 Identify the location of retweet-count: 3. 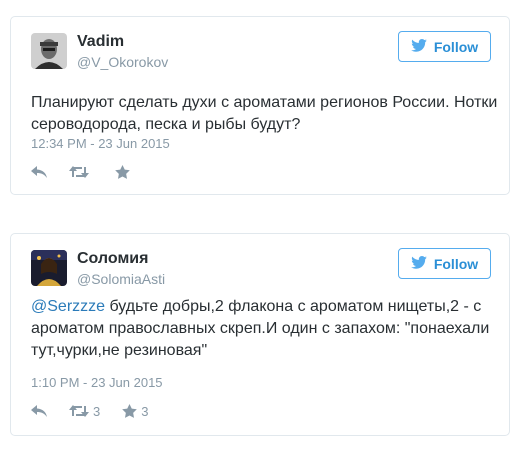
(97, 411).